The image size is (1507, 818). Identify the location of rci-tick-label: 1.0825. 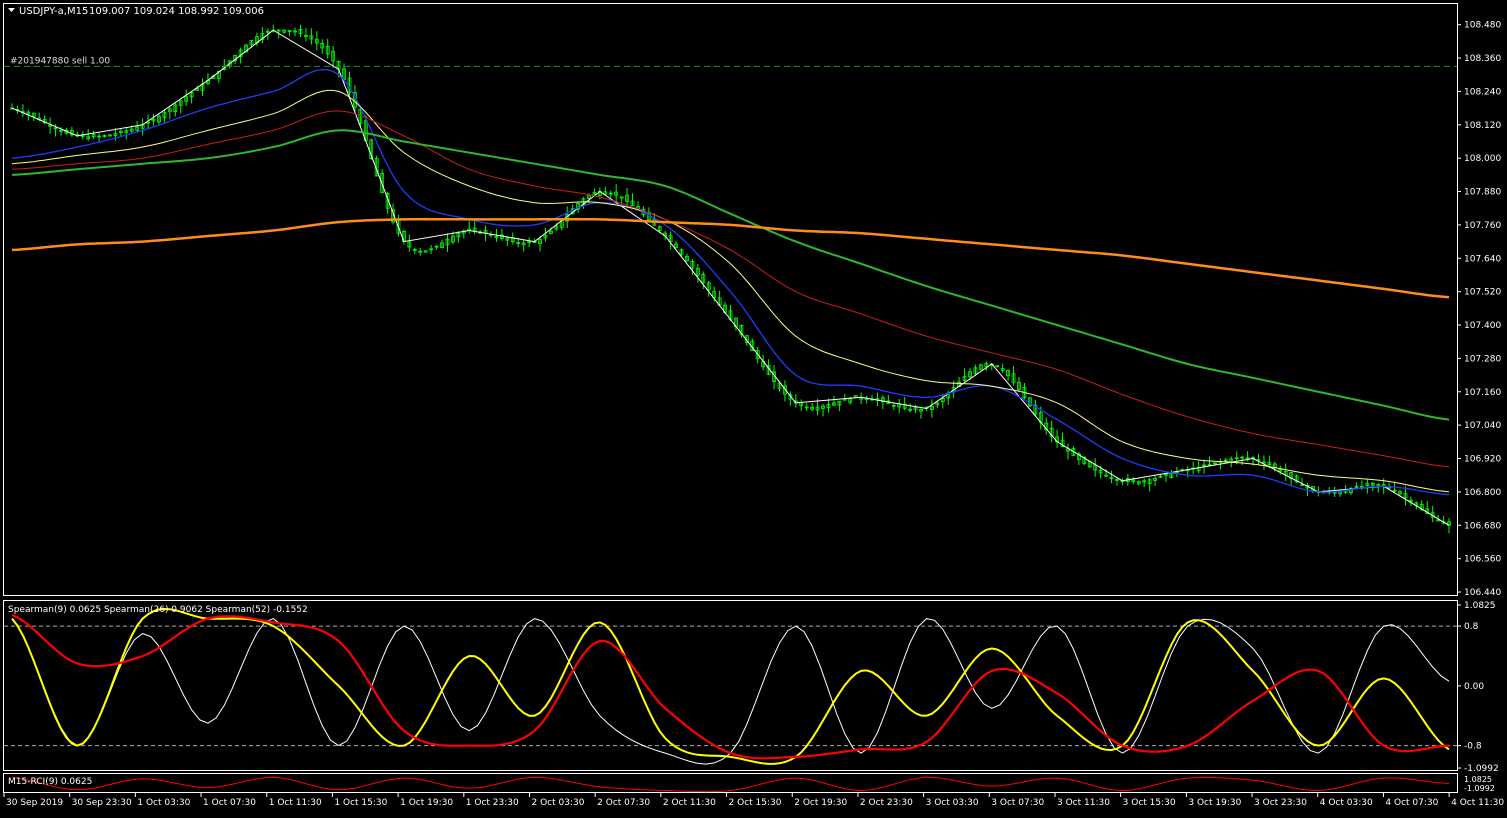
(1478, 779).